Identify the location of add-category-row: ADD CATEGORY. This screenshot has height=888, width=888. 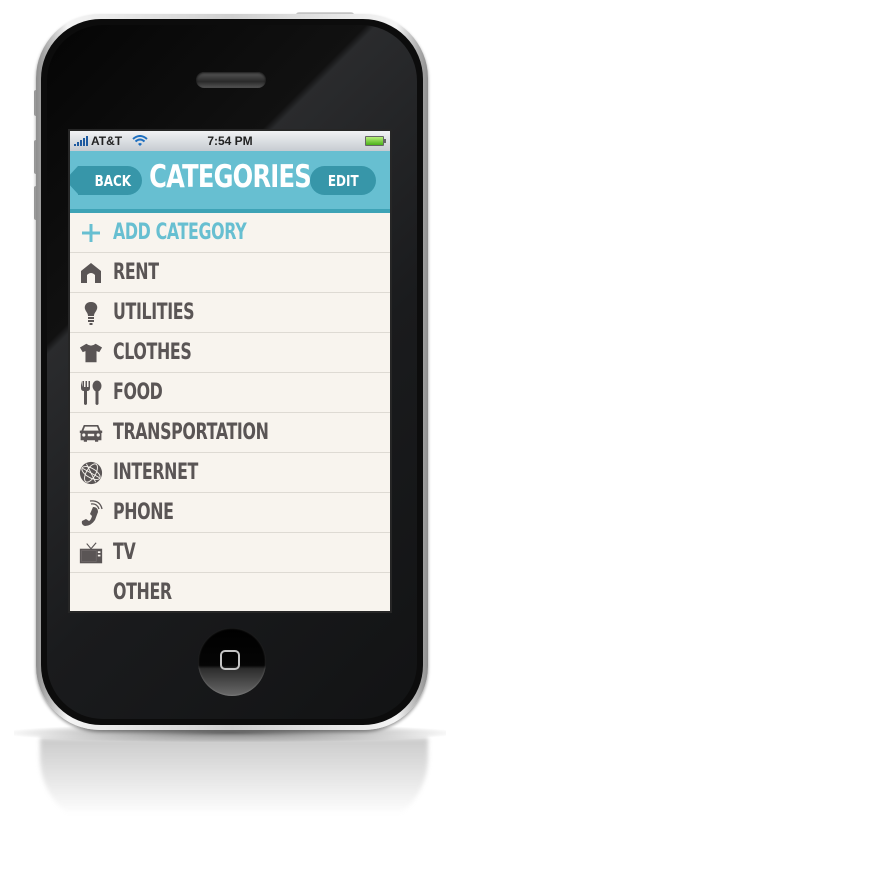
(230, 233).